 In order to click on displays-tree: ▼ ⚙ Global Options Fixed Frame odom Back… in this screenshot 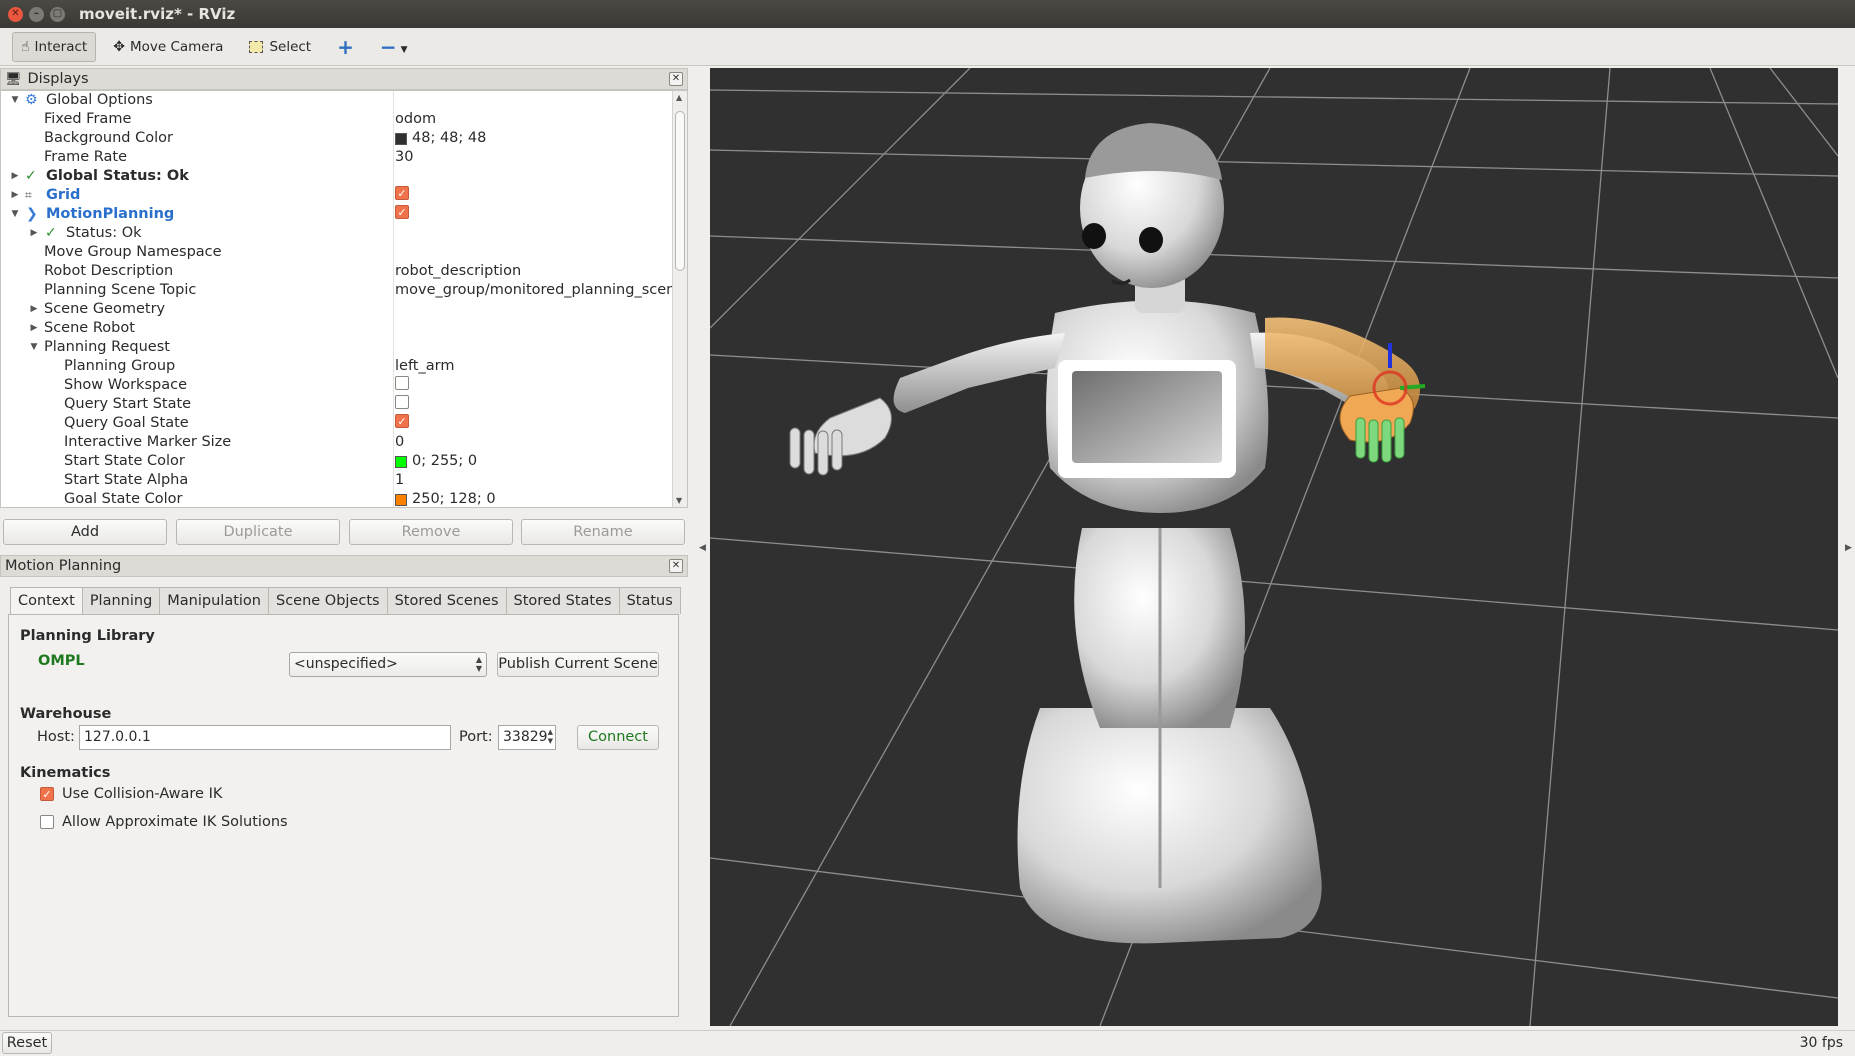, I will do `click(344, 299)`.